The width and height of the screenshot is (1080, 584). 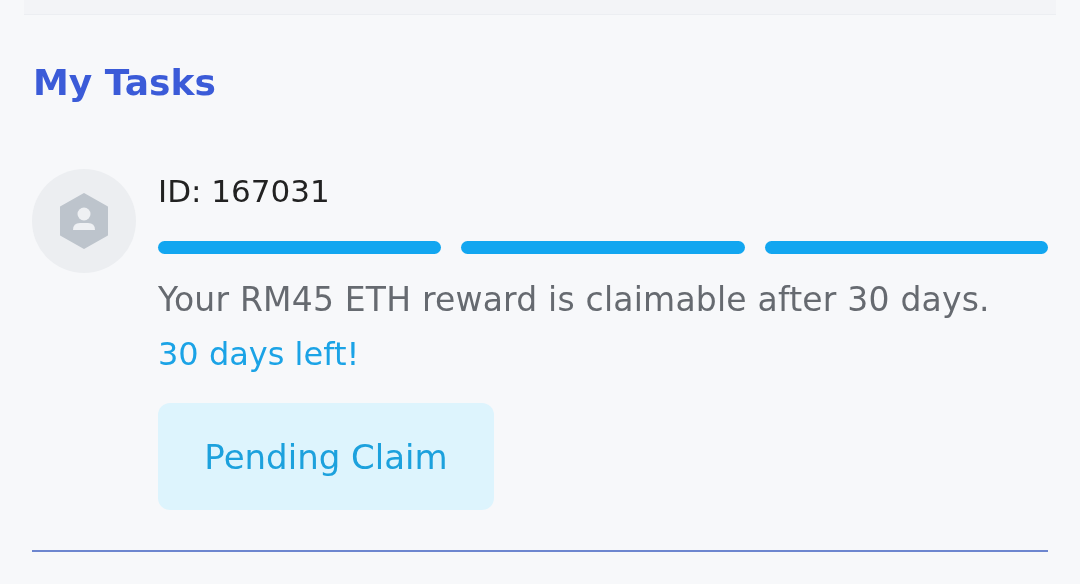 What do you see at coordinates (244, 191) in the screenshot?
I see `task-id: ID: 167031` at bounding box center [244, 191].